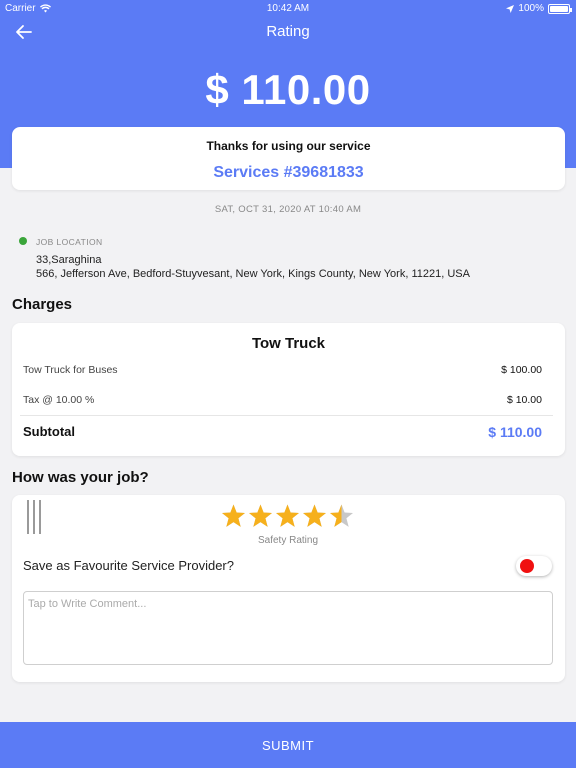 The image size is (576, 768). Describe the element at coordinates (521, 370) in the screenshot. I see `charge-value: $ 100.00` at that location.